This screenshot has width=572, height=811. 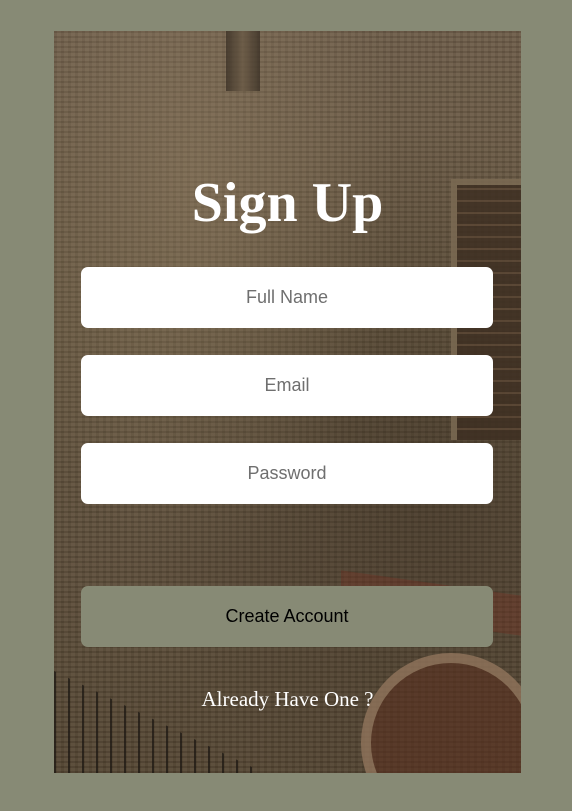 What do you see at coordinates (287, 385) in the screenshot?
I see `email-input` at bounding box center [287, 385].